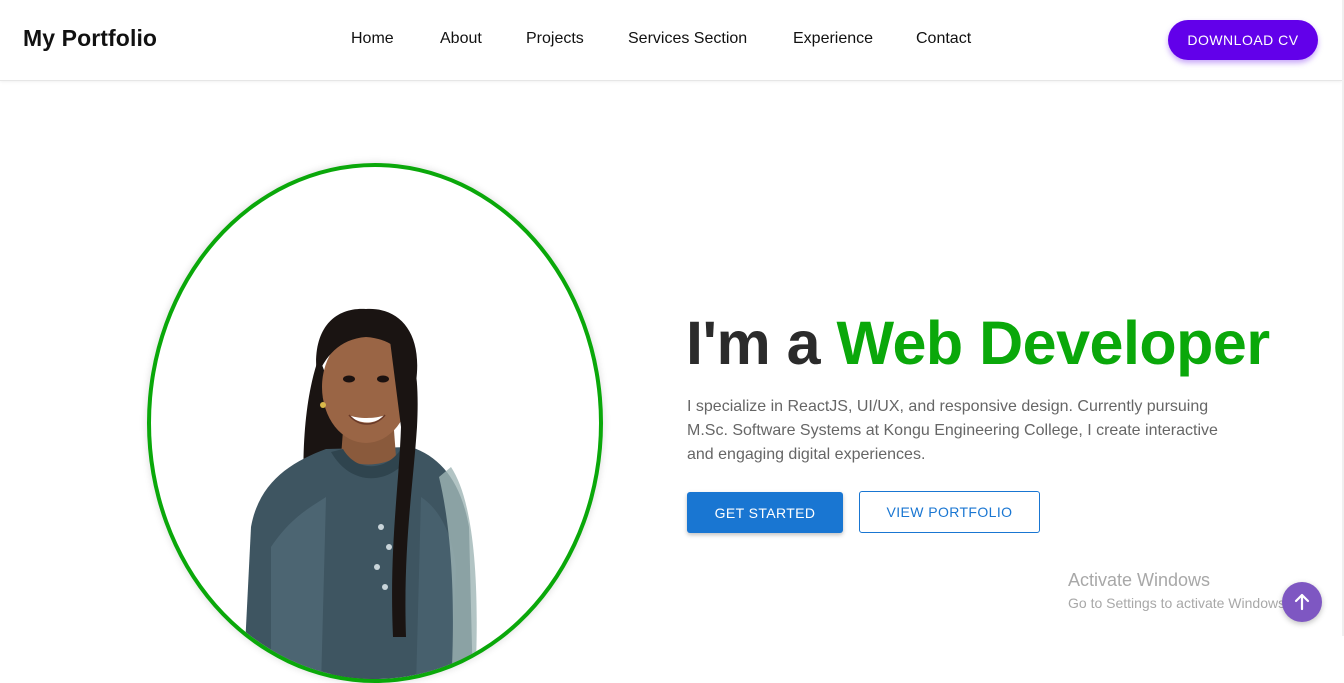  What do you see at coordinates (1178, 603) in the screenshot?
I see `activate-windows-subtitle: Go to Settings to activate Windows.` at bounding box center [1178, 603].